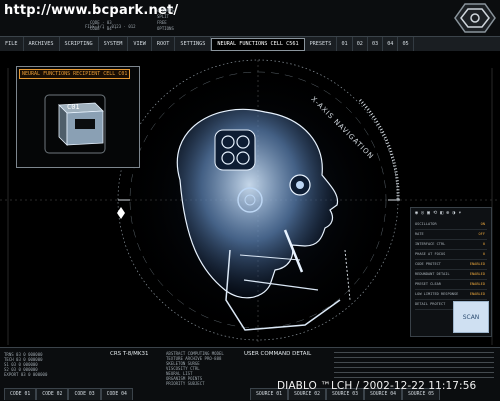 This screenshot has height=401, width=500. I want to click on tab-code-01: CODE 01, so click(20, 394).